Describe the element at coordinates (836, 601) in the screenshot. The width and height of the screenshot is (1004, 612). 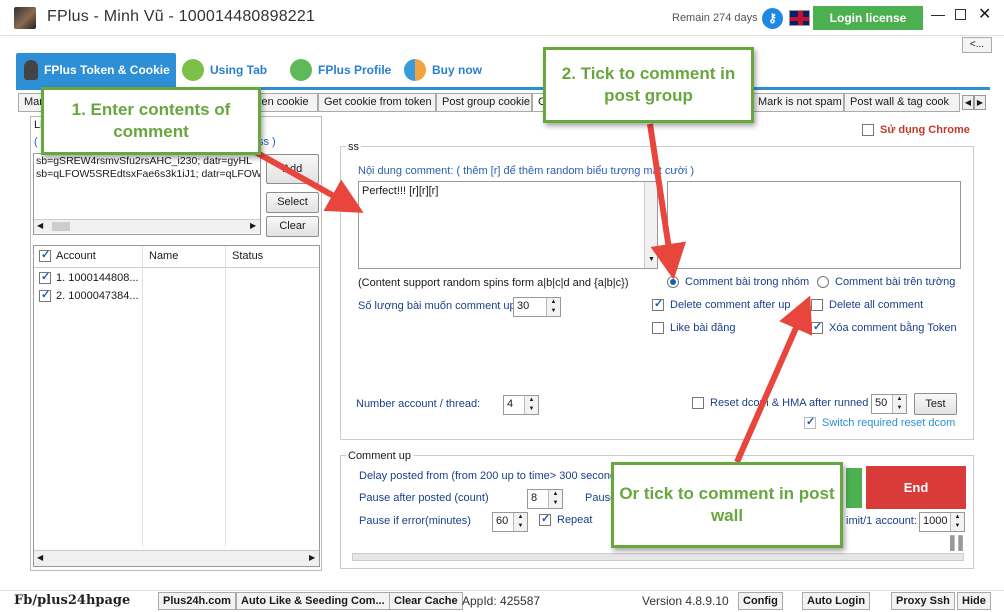
I see `auto-login-button: Auto Login` at that location.